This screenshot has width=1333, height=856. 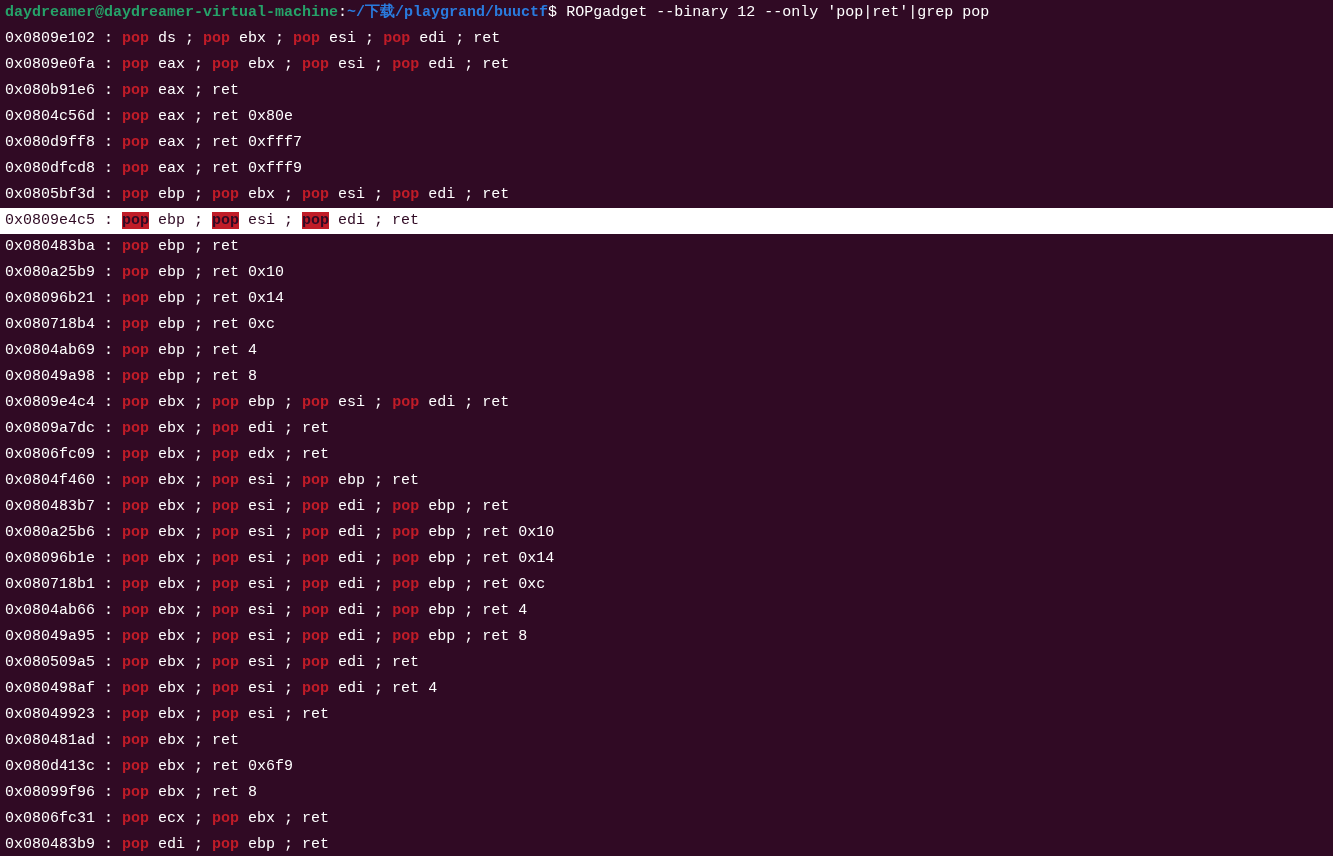 I want to click on output-line: 0x0805bf3d : pop ebp ; pop ebx ; pop esi ; pop edi ; ret, so click(x=257, y=195).